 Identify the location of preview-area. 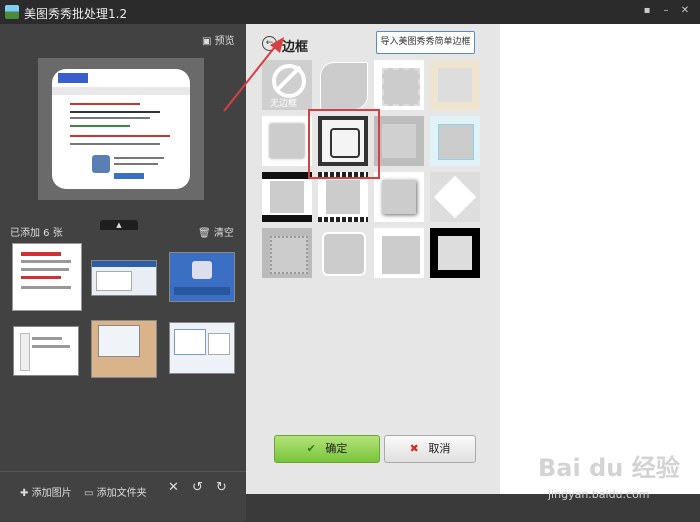
(121, 129).